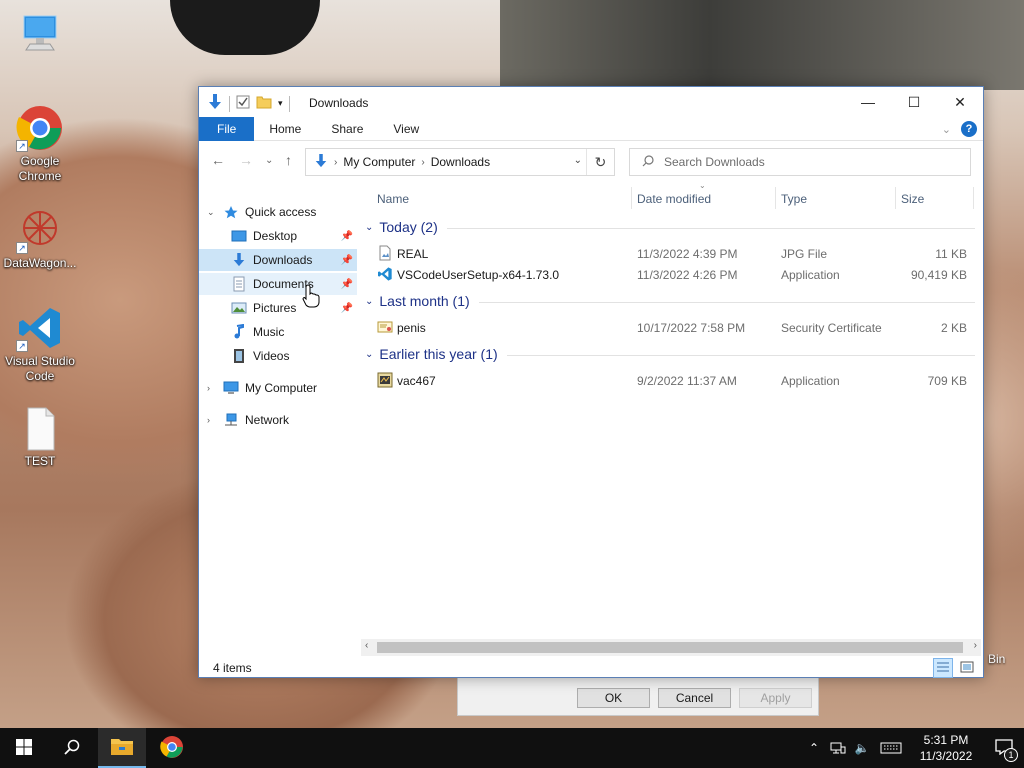 Image resolution: width=1024 pixels, height=768 pixels. What do you see at coordinates (283, 260) in the screenshot?
I see `nav-item-label: Downloads` at bounding box center [283, 260].